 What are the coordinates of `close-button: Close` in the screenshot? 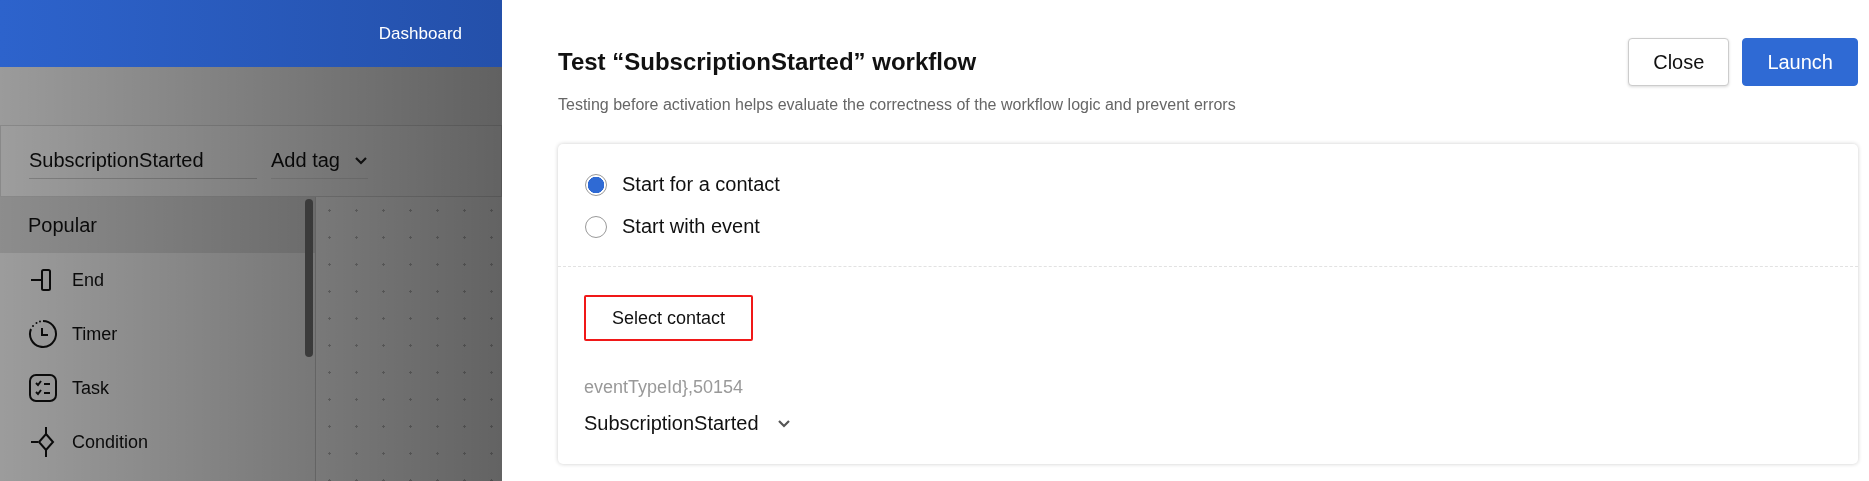 It's located at (1679, 62).